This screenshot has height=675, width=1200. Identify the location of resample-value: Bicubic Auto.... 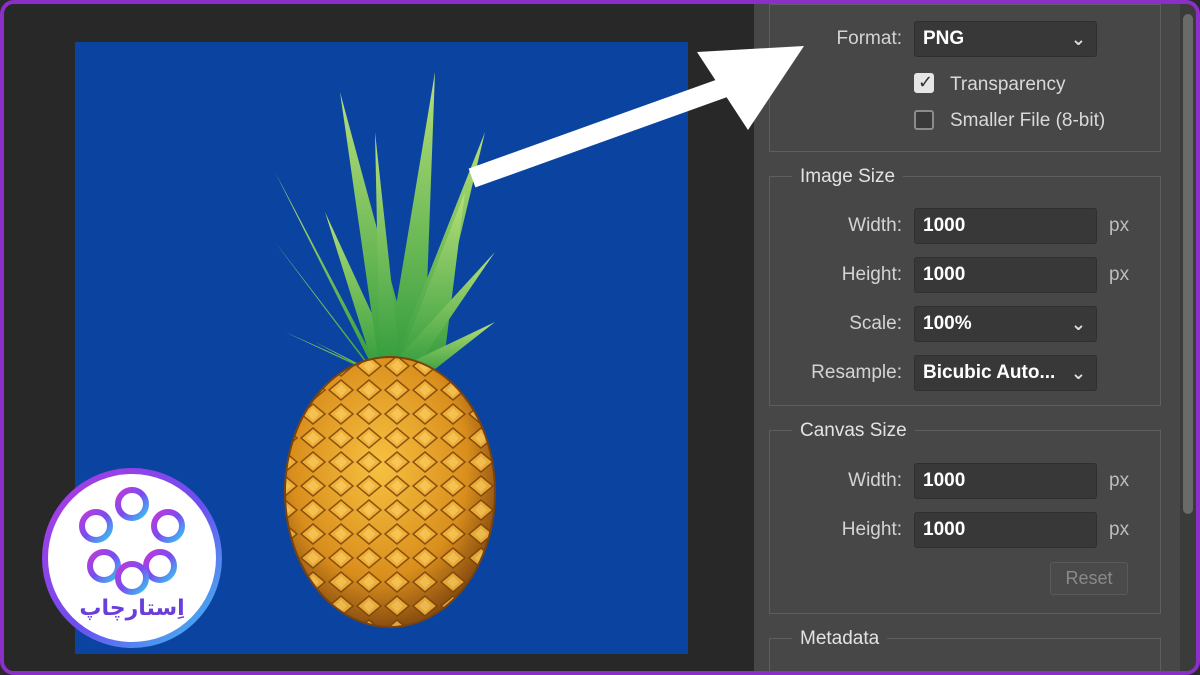
(989, 372).